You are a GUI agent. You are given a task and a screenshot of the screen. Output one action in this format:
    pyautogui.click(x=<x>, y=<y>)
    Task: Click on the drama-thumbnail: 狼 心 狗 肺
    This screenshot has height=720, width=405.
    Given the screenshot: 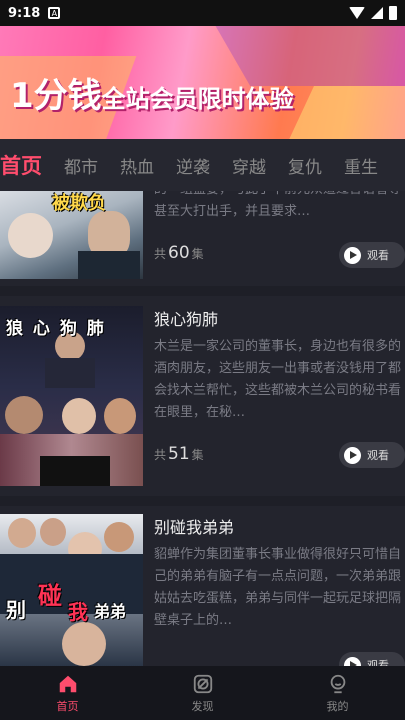 What is the action you would take?
    pyautogui.click(x=71, y=396)
    